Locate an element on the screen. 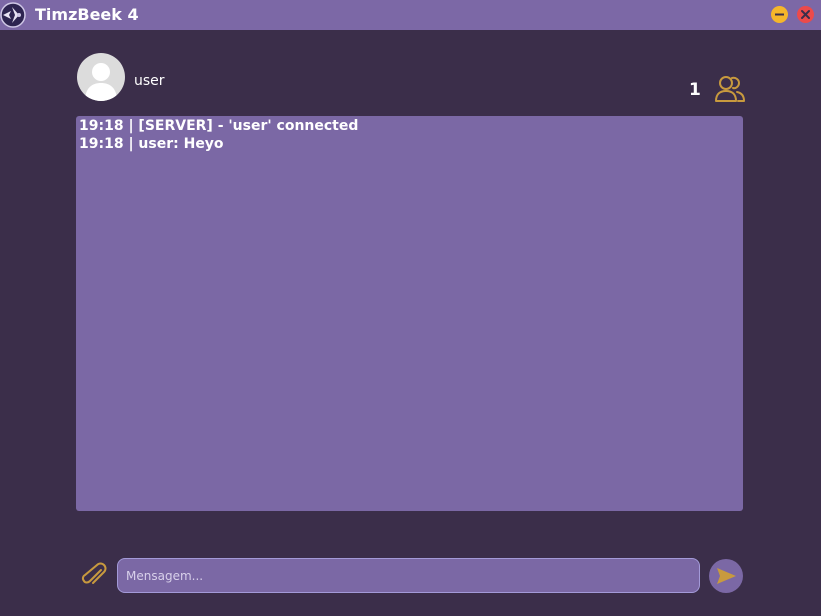 The width and height of the screenshot is (821, 616). title-bar: TimzBeek 4 is located at coordinates (410, 15).